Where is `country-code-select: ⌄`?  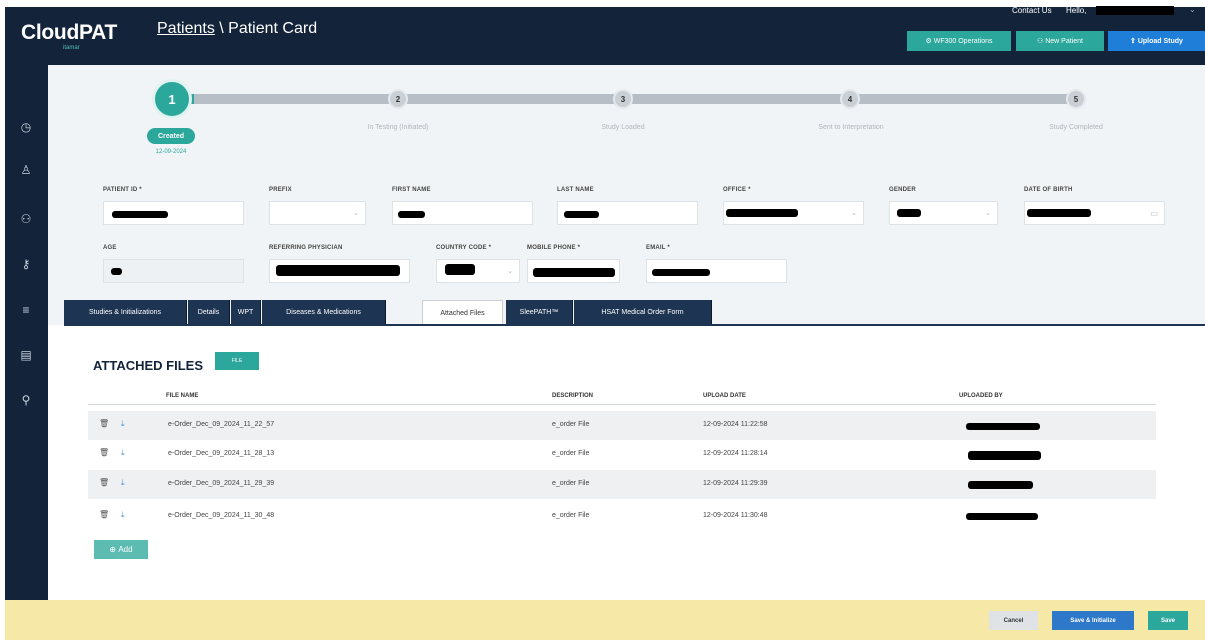 country-code-select: ⌄ is located at coordinates (478, 271).